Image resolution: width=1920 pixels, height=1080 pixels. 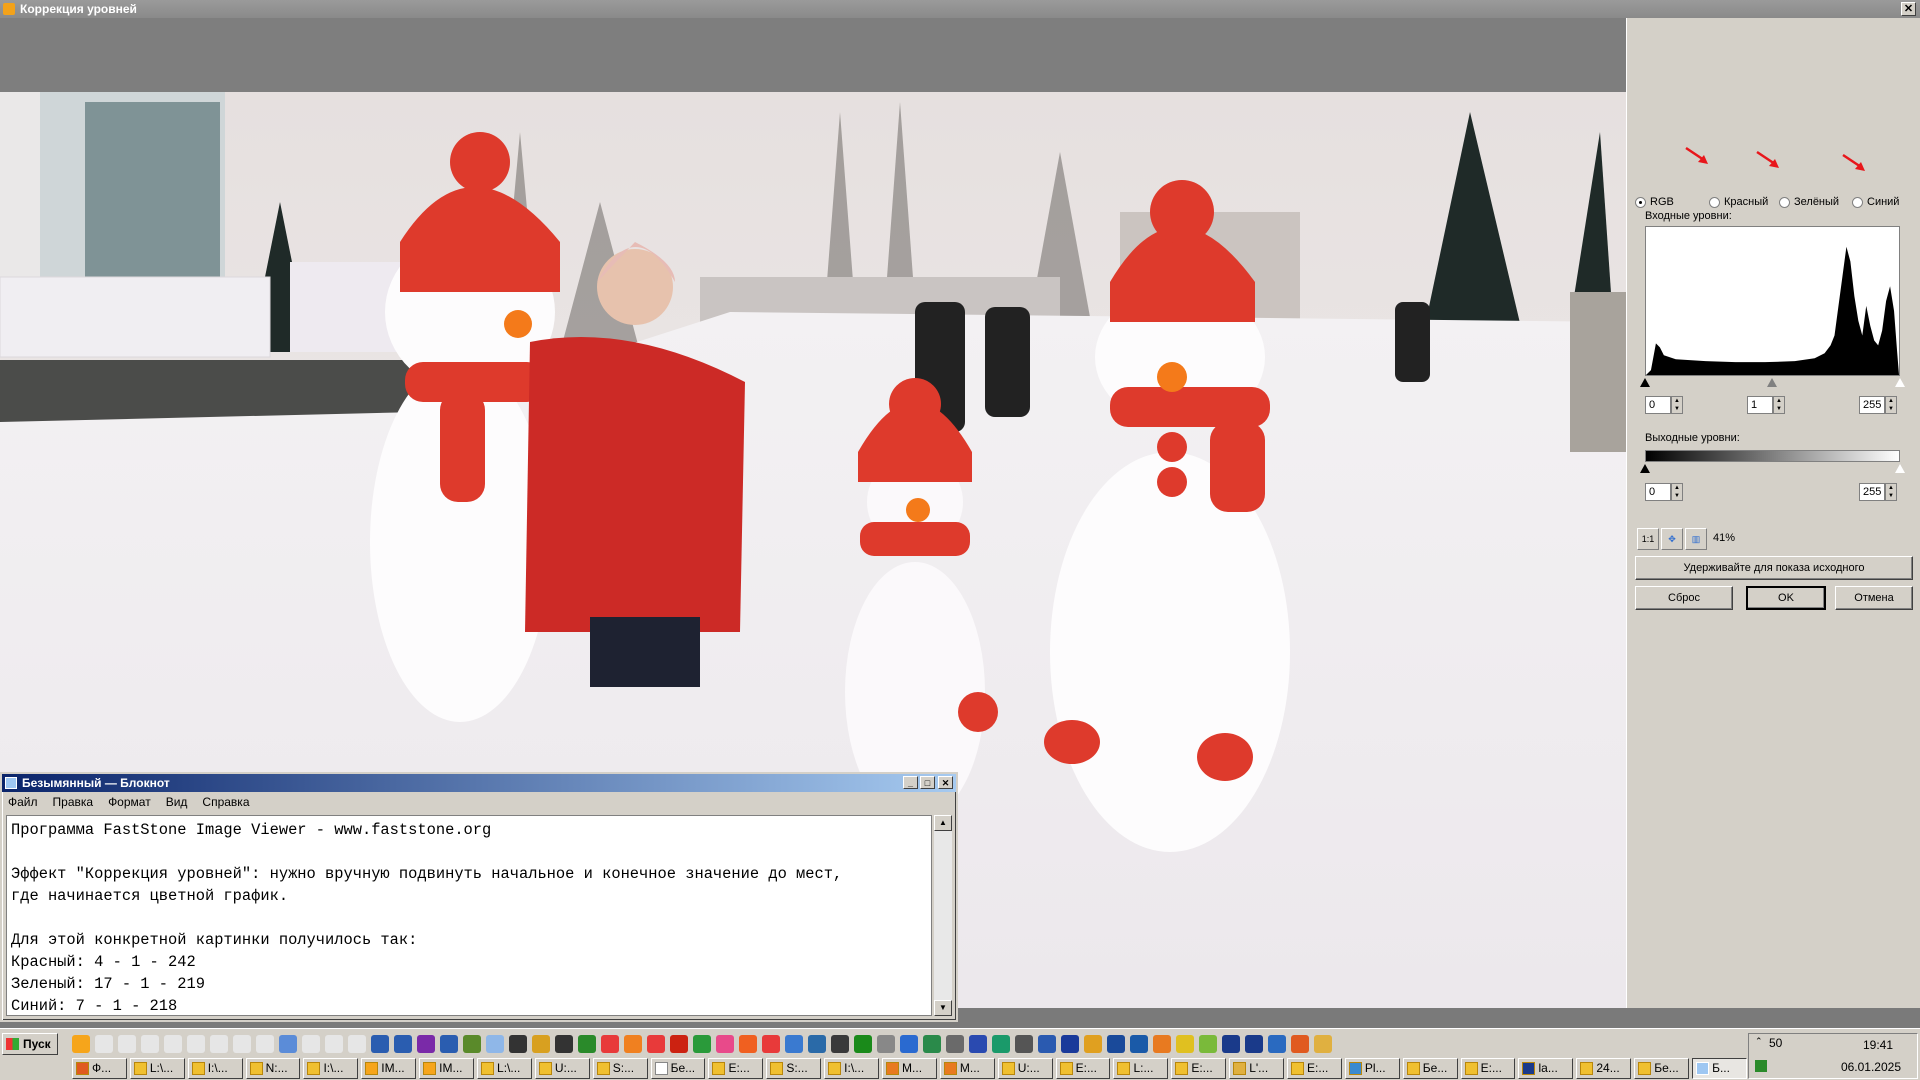 I want to click on channel-green-radio: Зелёный, so click(x=1809, y=202).